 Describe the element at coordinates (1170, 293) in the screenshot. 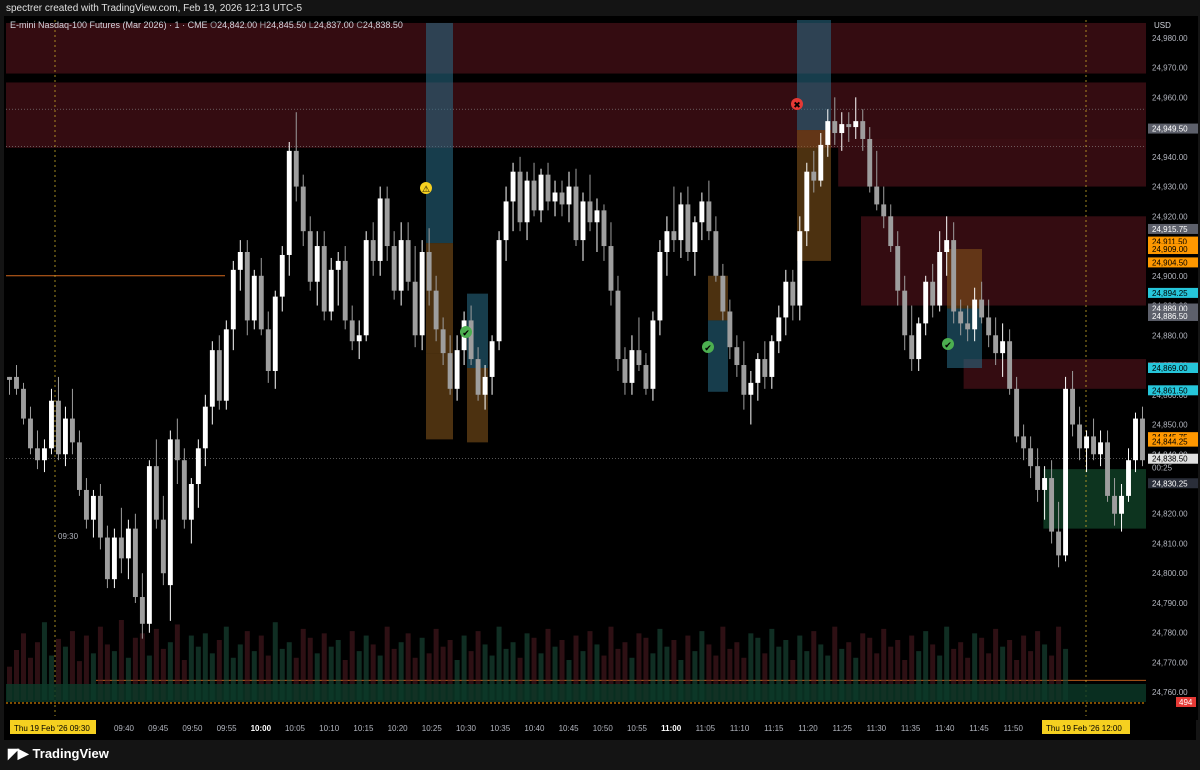

I see `price-label: 24,894.25` at that location.